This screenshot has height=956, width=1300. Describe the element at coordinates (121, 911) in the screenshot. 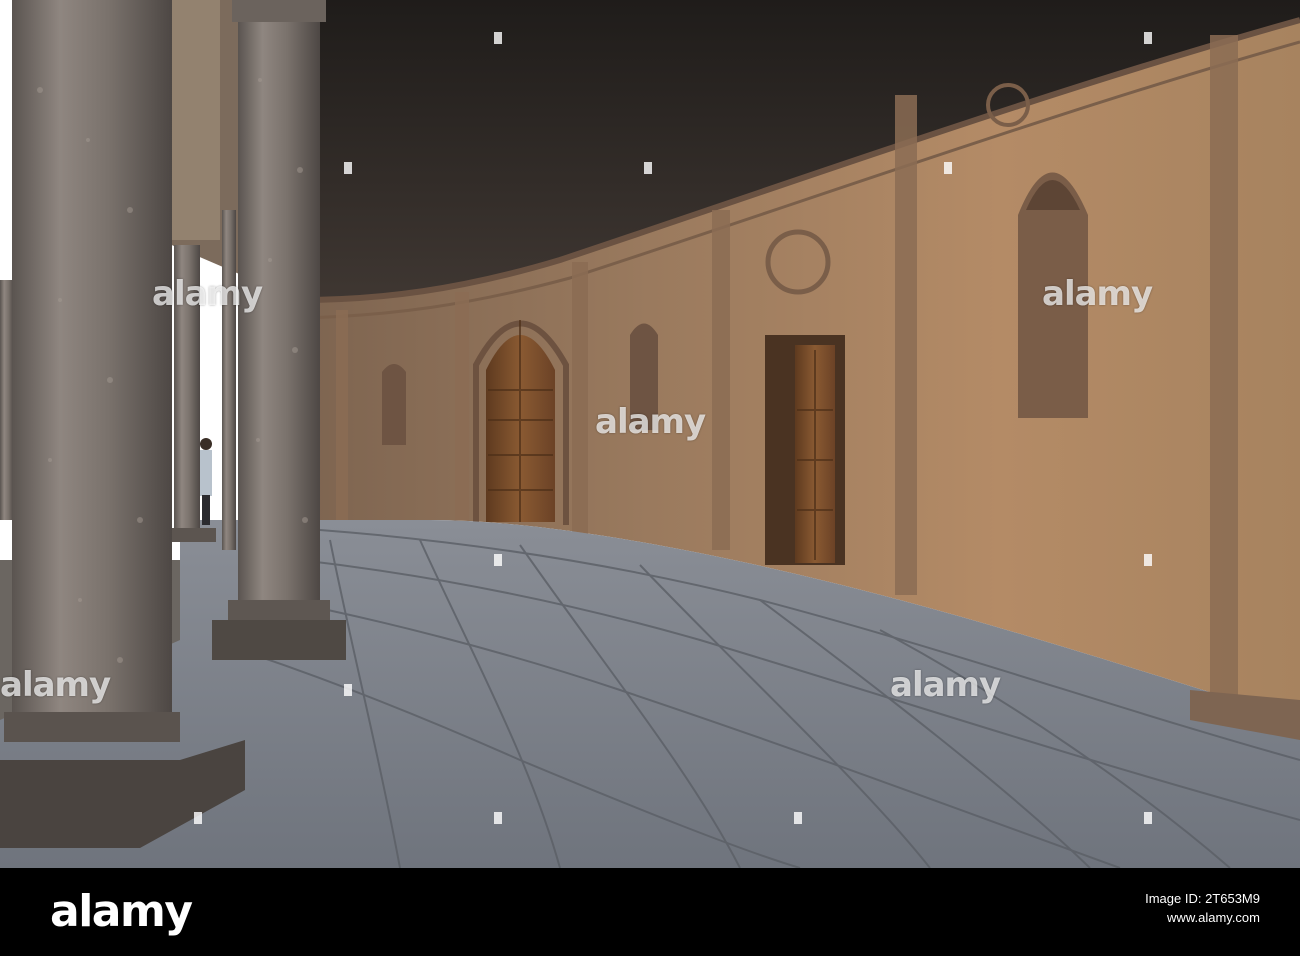

I see `footer-logo: alamy` at that location.